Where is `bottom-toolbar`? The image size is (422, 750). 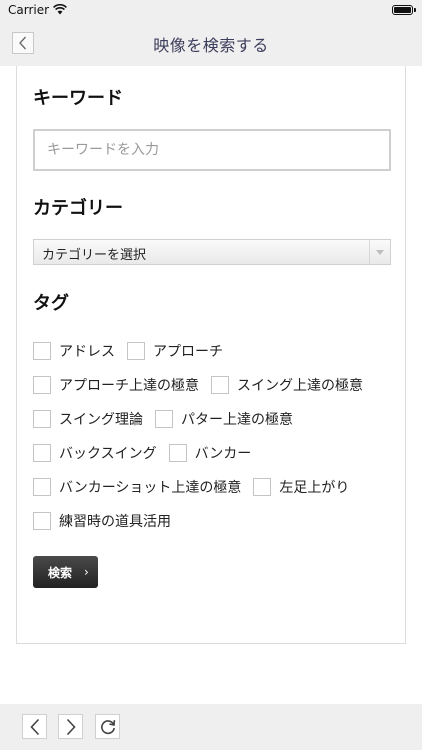
bottom-toolbar is located at coordinates (211, 727).